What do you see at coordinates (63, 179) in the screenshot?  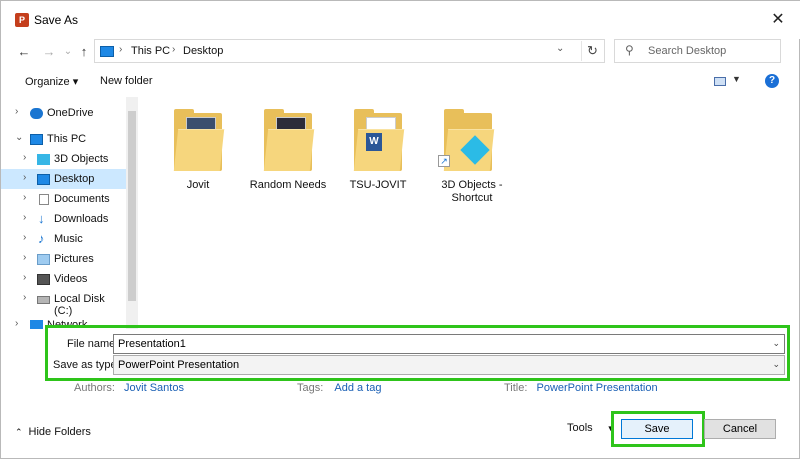 I see `tree-item-desktop: › Desktop` at bounding box center [63, 179].